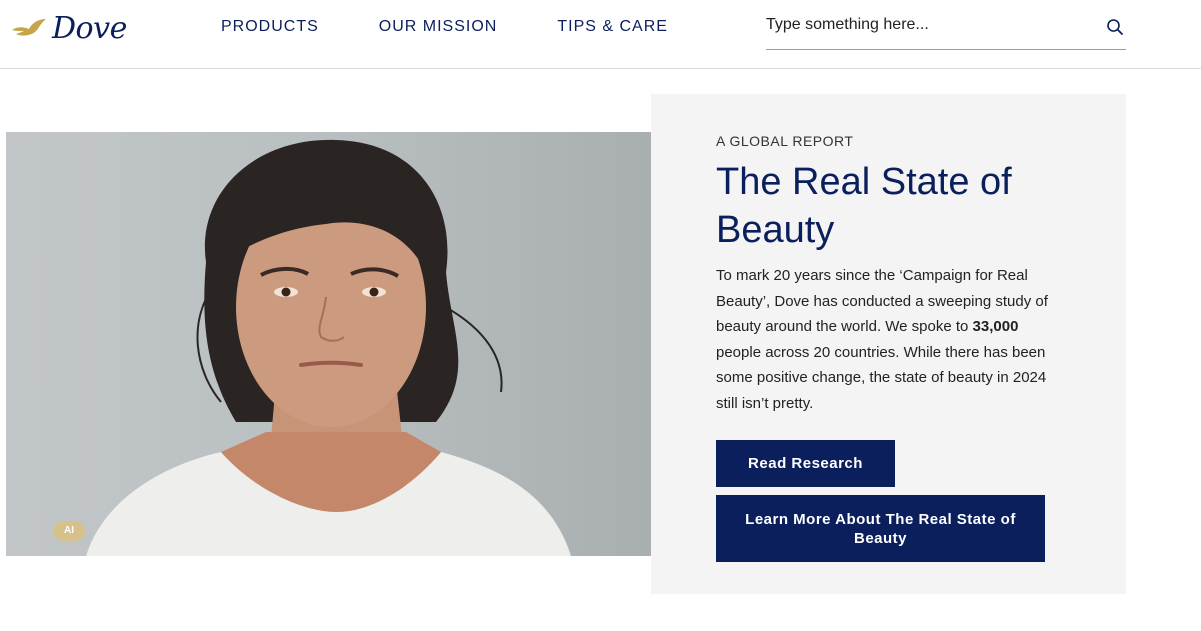 This screenshot has height=631, width=1201. Describe the element at coordinates (89, 28) in the screenshot. I see `logo-wordmark: Dove` at that location.